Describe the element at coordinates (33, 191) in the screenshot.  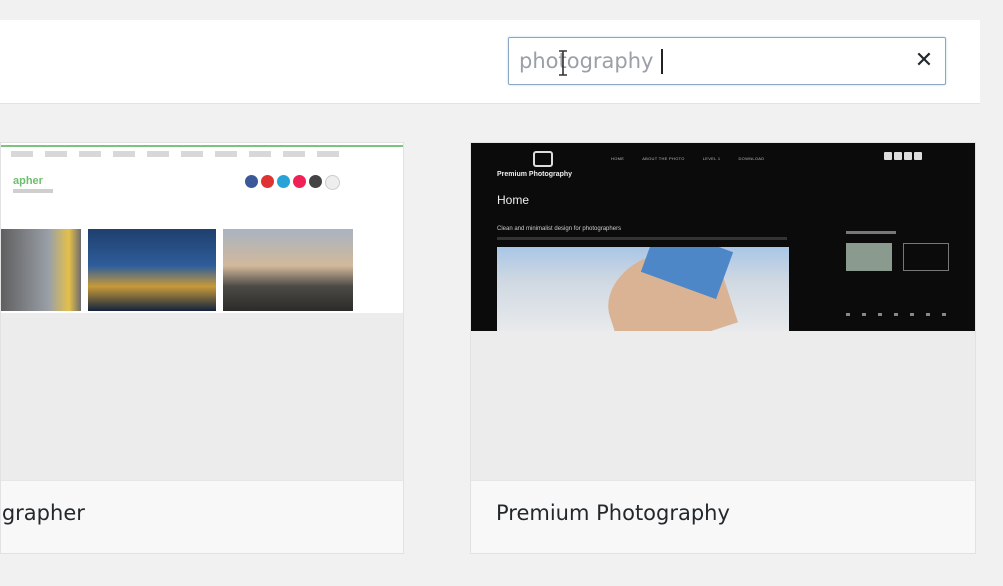
I see `preview-tagline` at that location.